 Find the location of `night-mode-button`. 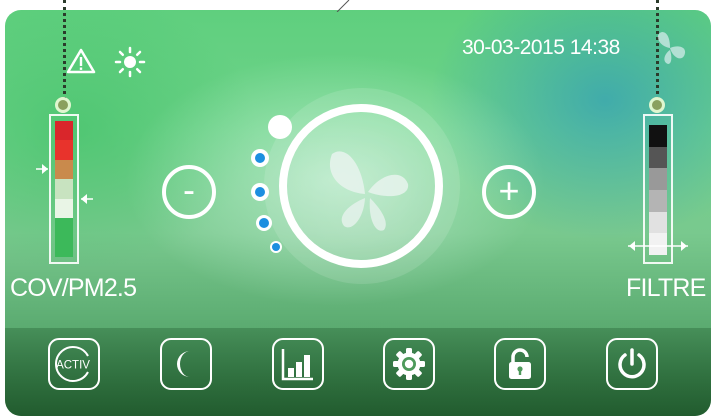

night-mode-button is located at coordinates (186, 364).